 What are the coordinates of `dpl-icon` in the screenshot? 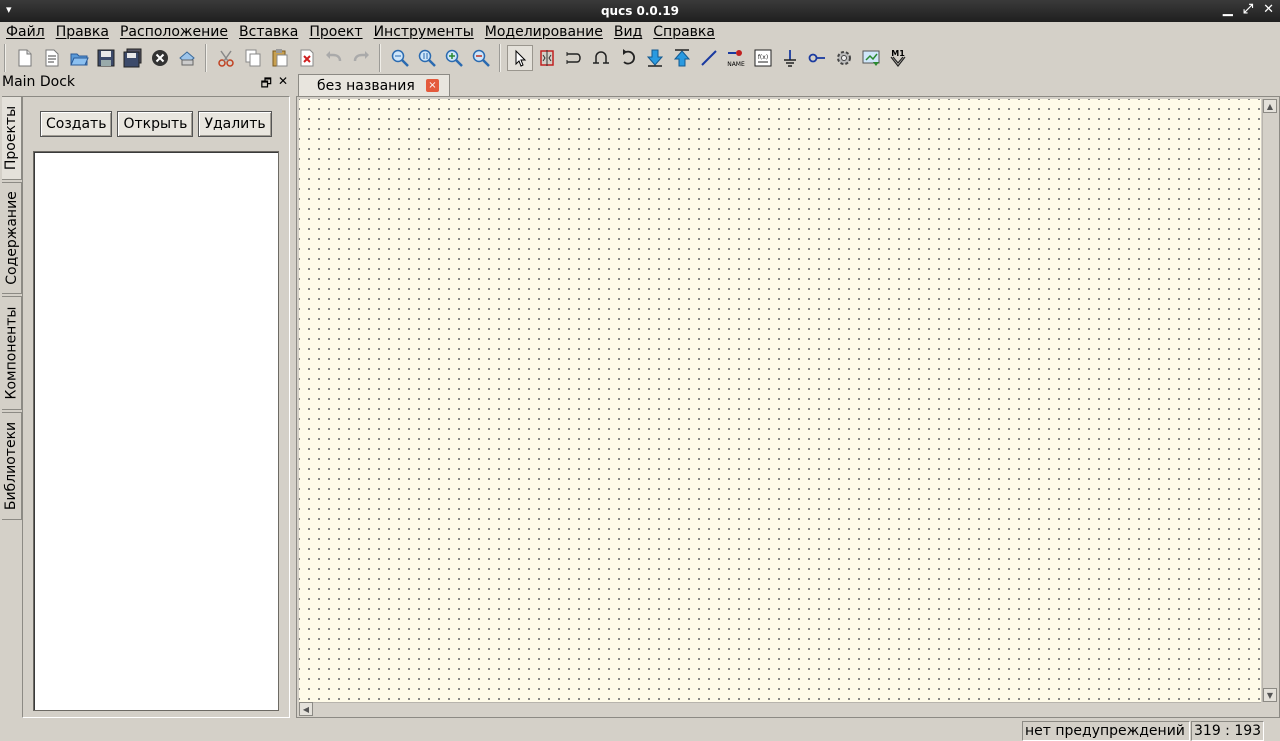 It's located at (871, 58).